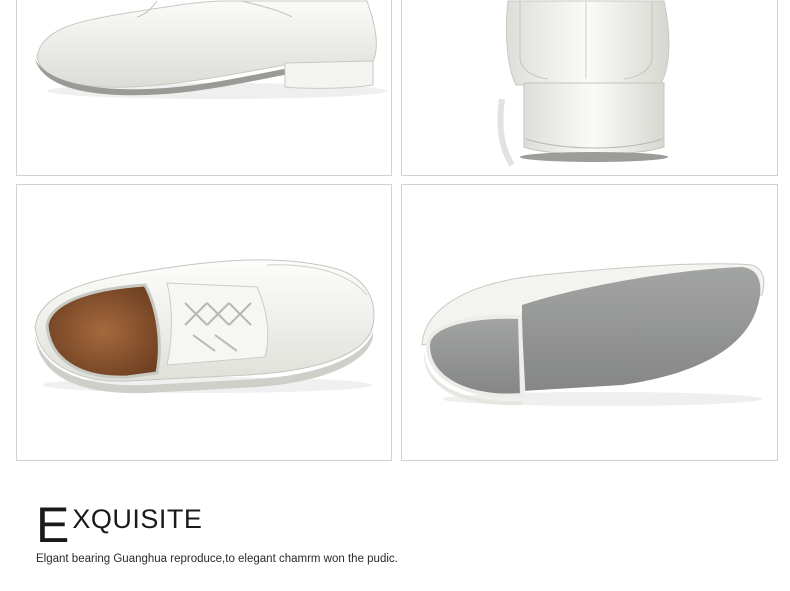  I want to click on headline-initial: E, so click(53, 525).